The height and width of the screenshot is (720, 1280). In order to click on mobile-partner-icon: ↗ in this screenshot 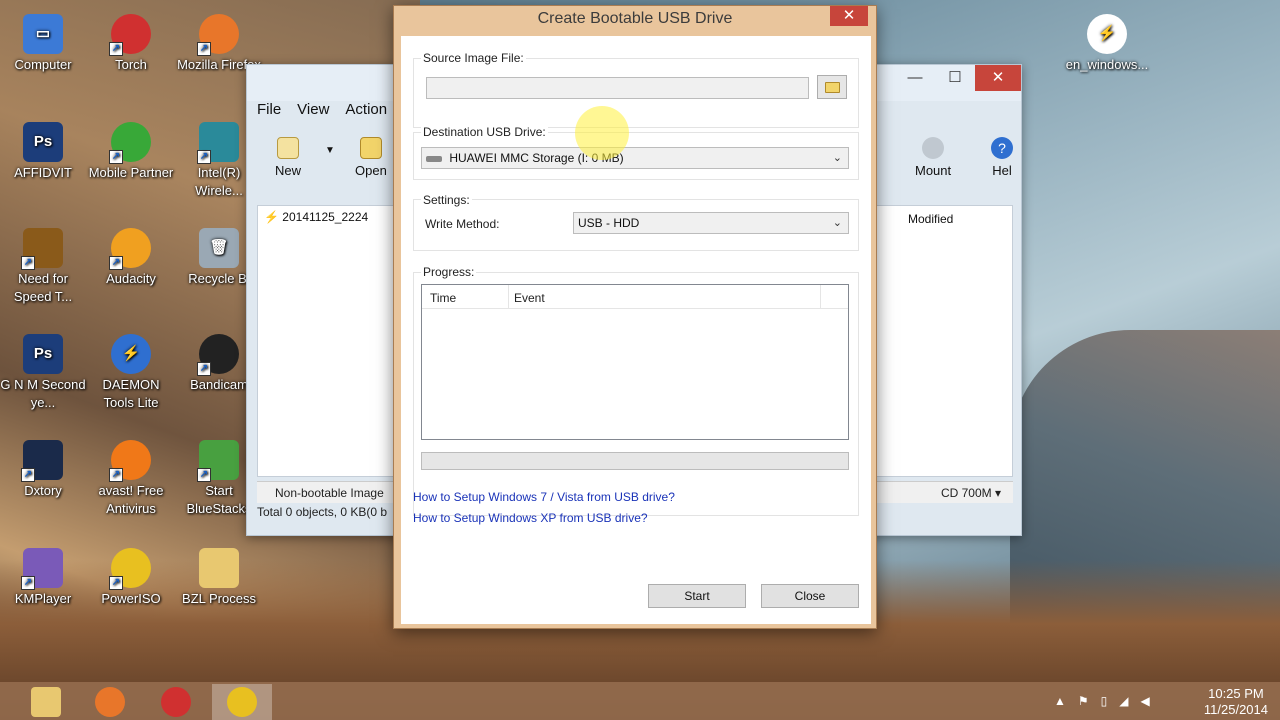, I will do `click(130, 143)`.